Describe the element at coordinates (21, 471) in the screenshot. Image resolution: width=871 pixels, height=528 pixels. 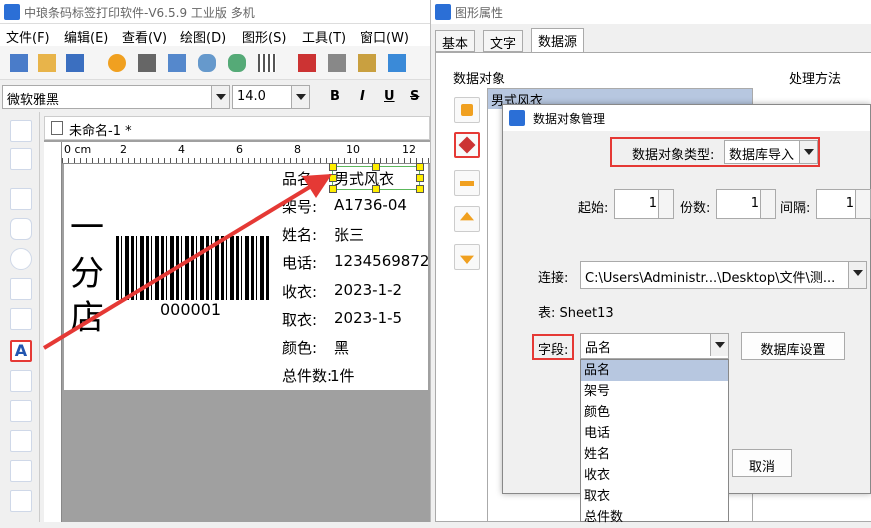
I see `qrcode-tool-icon` at that location.